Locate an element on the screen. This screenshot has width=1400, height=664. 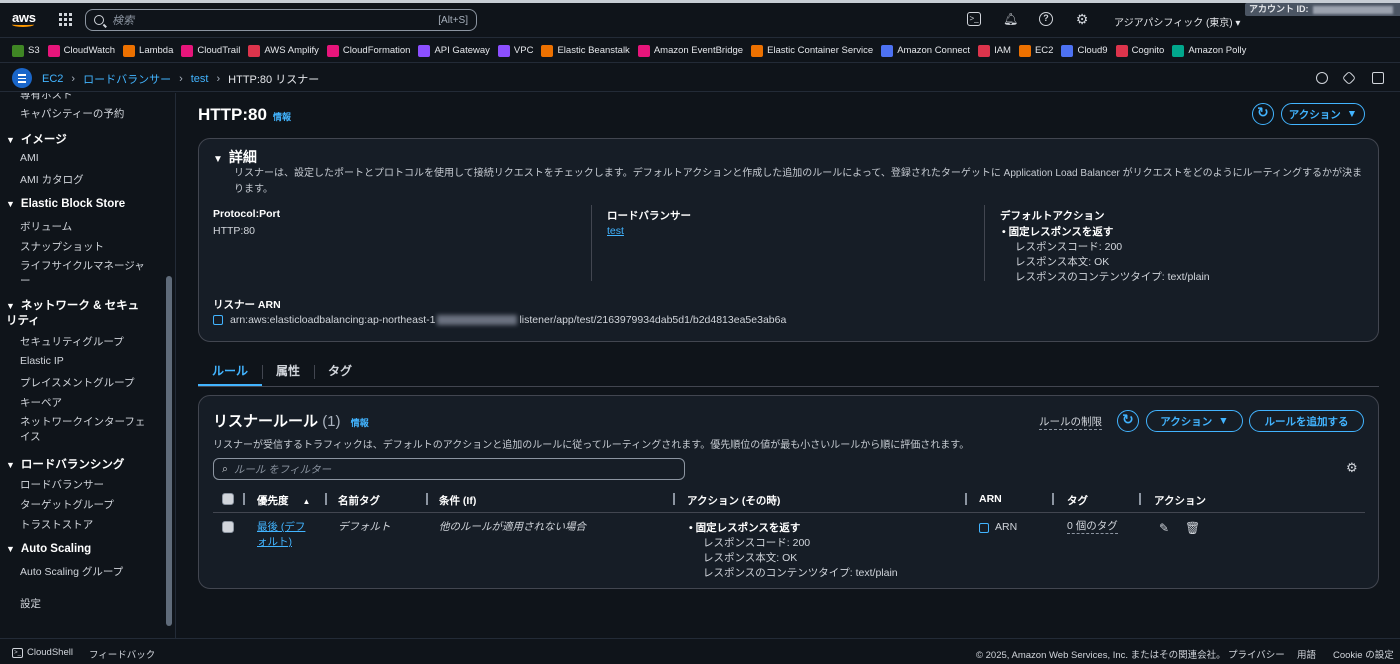
delete-trash-icon: 🗑︎ is located at coordinates (1192, 528).